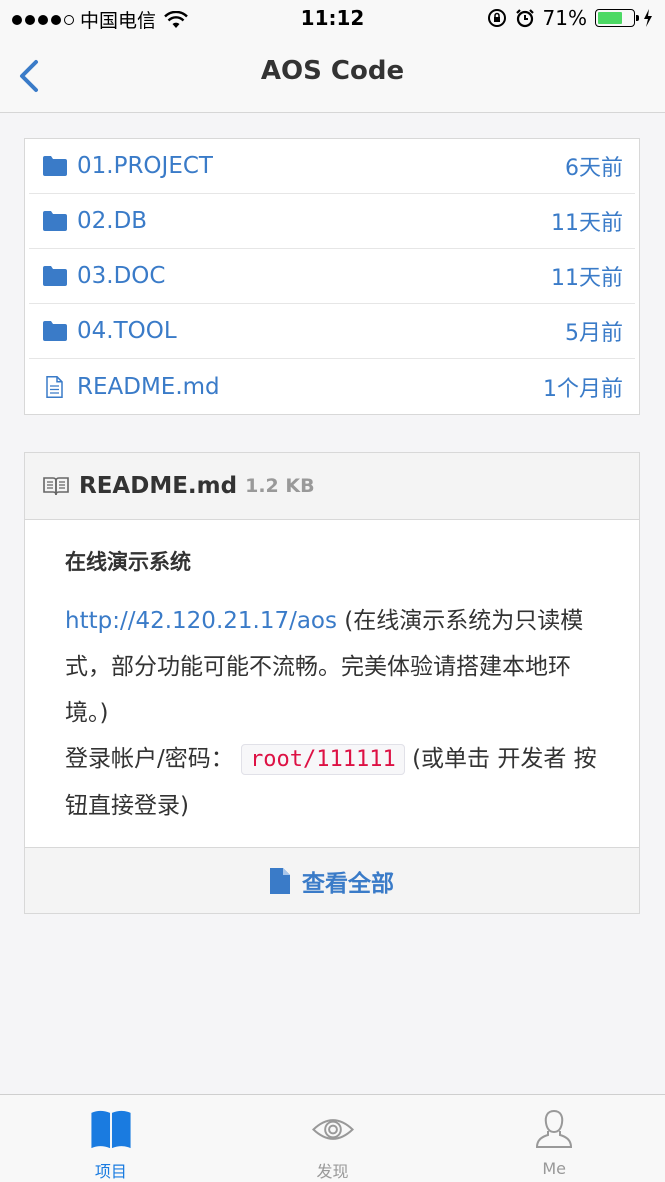 The image size is (665, 1182). I want to click on status-bar: 中国电信 11:12 71%, so click(332, 19).